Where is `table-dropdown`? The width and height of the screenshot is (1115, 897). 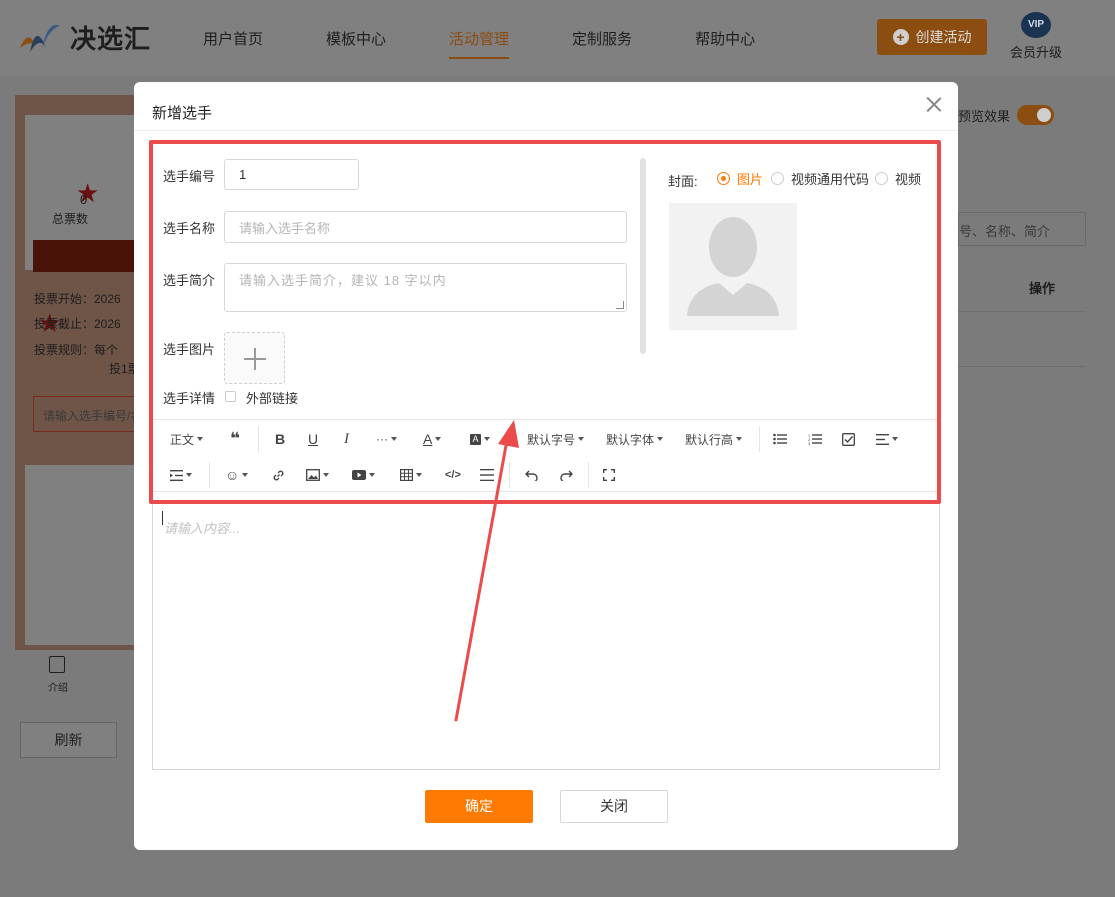
table-dropdown is located at coordinates (411, 475).